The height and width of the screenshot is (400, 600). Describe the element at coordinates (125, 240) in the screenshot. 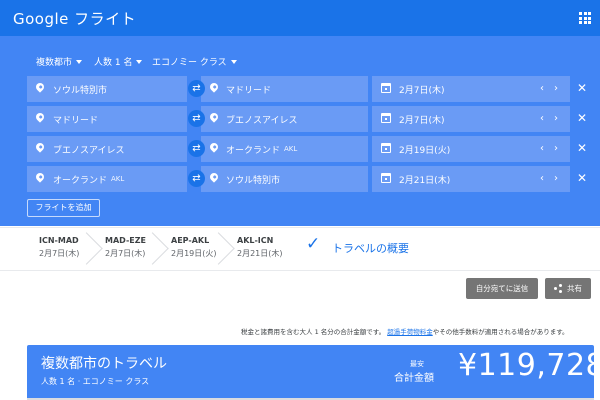

I see `step-route: MAD-EZE` at that location.